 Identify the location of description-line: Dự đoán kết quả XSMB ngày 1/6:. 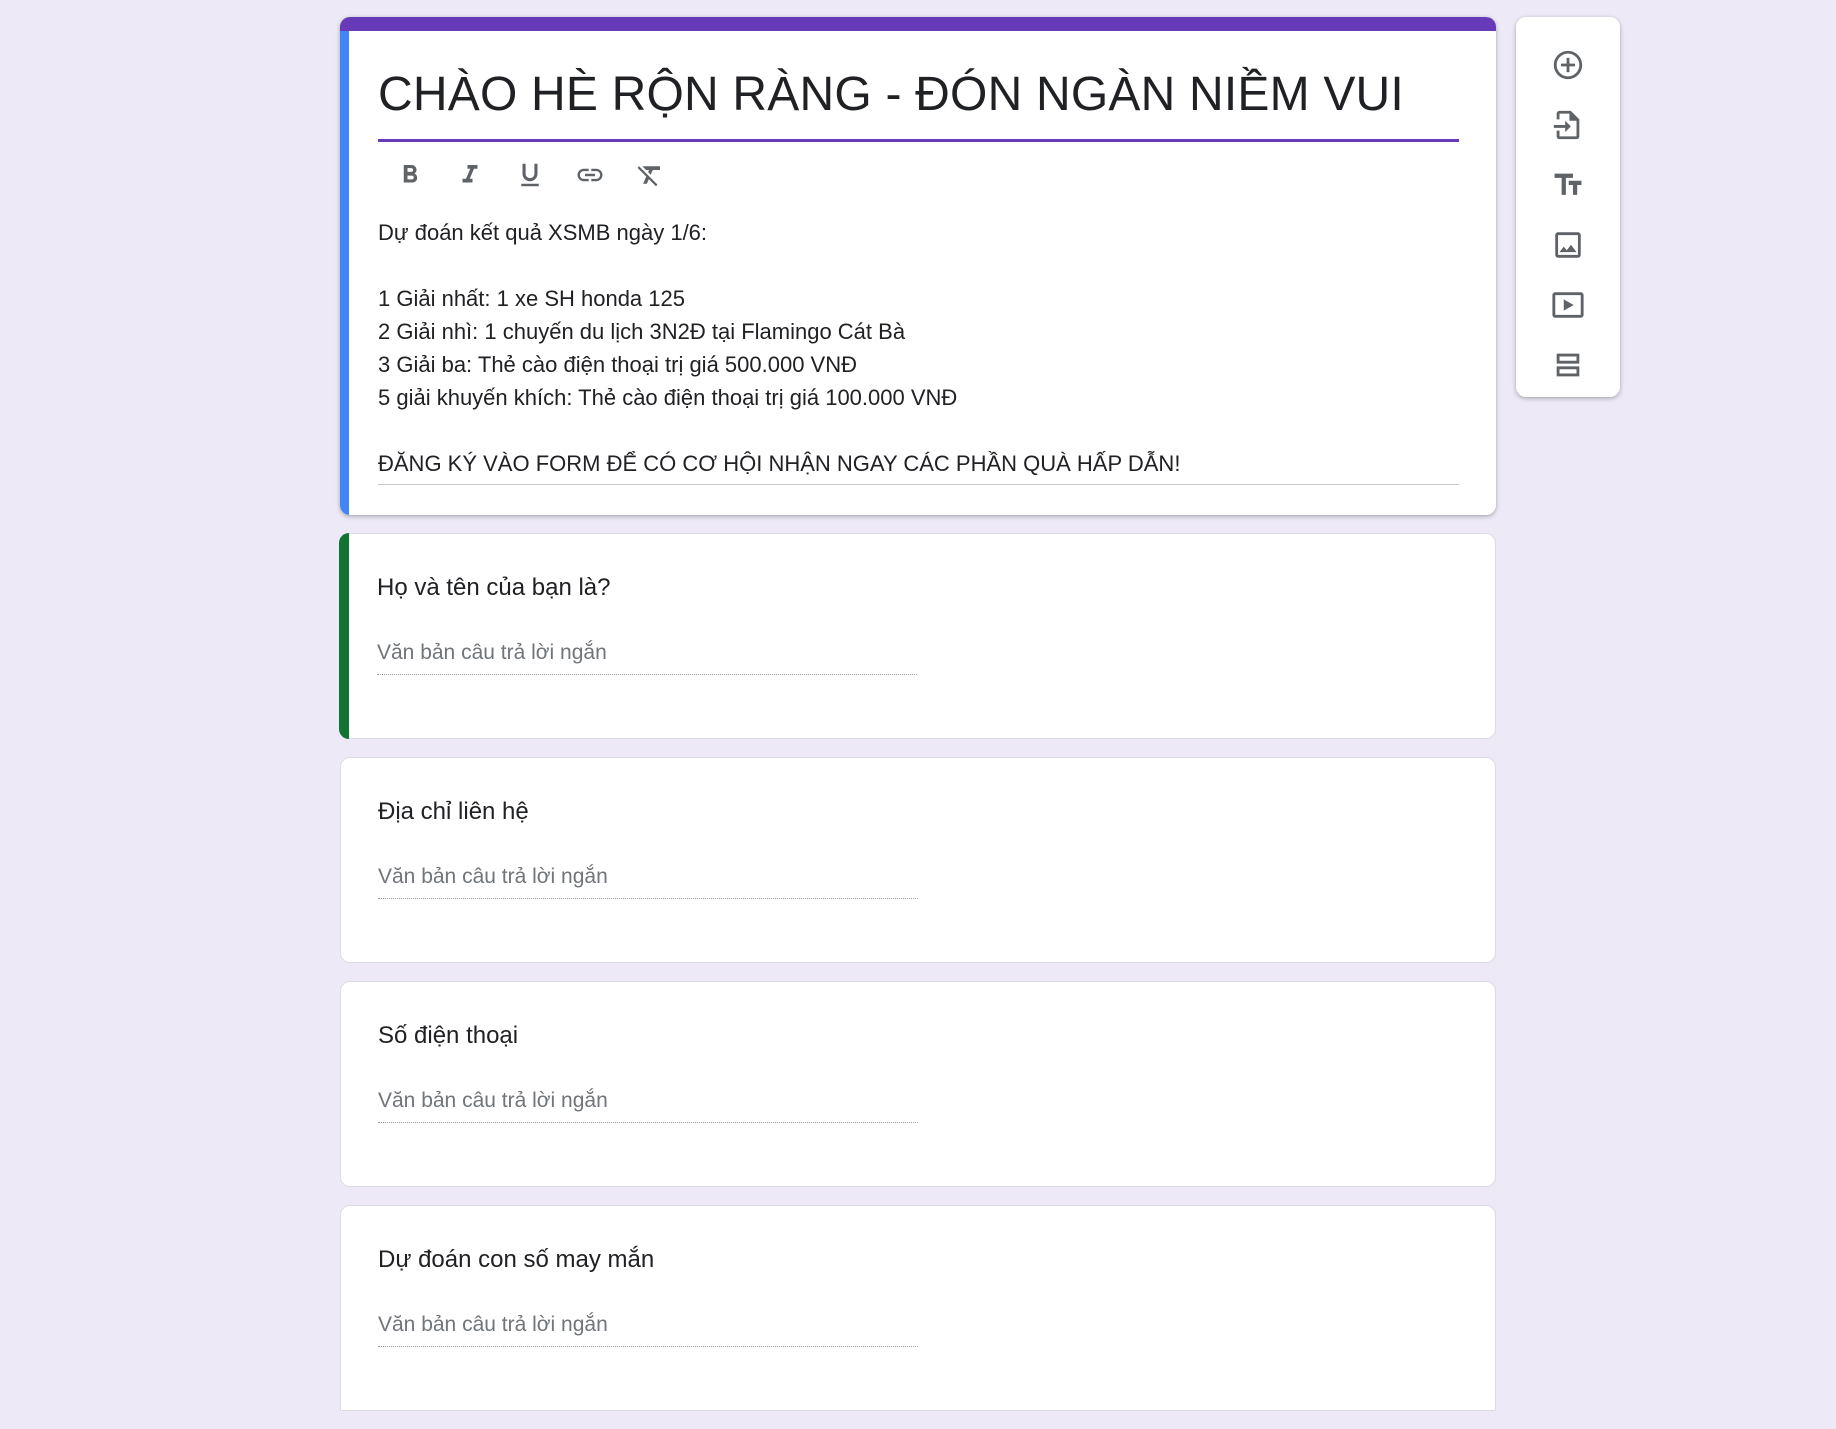
(543, 232).